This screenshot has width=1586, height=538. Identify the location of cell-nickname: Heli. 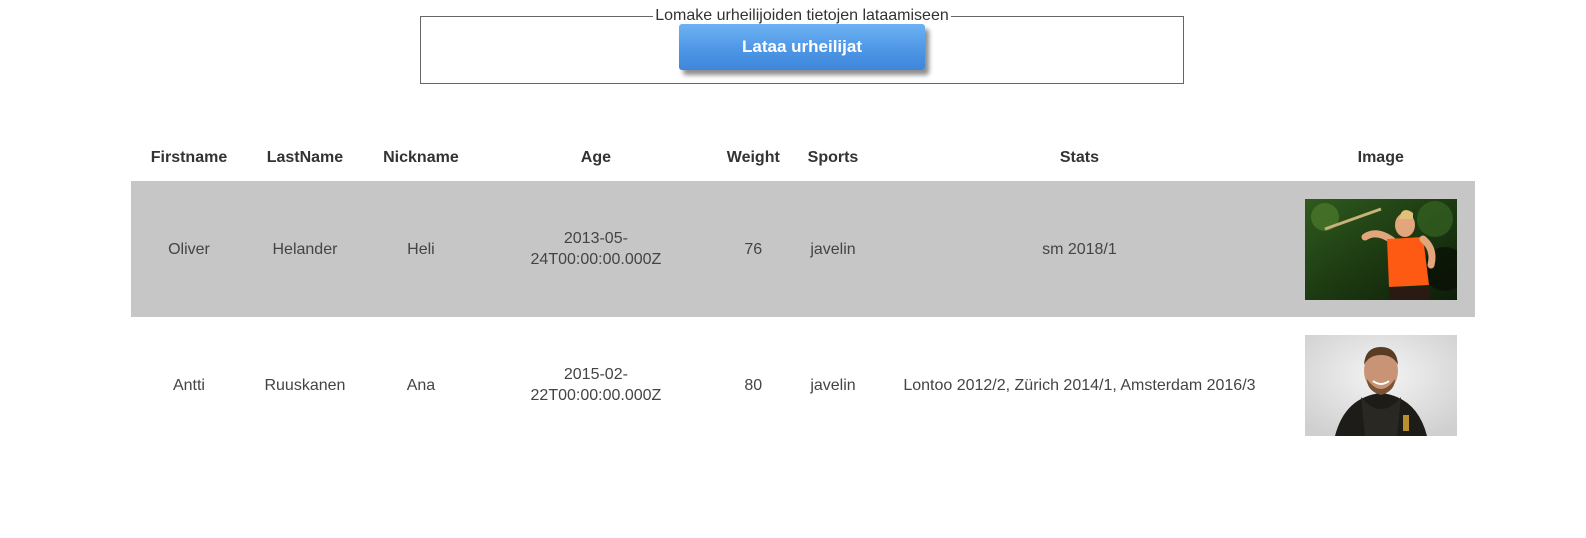
(420, 249).